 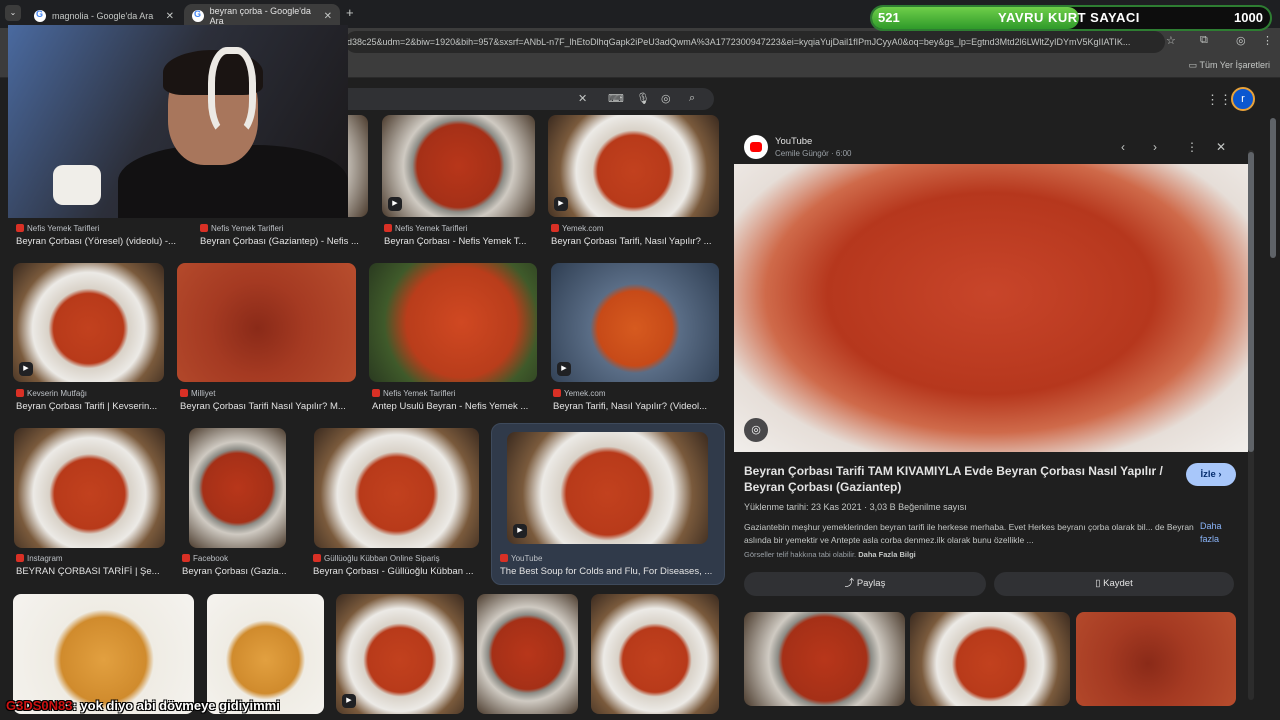 What do you see at coordinates (143, 705) in the screenshot?
I see `chat-overlay: G3DS0N83: yok diyo abi dövmeye gidiyimmi` at bounding box center [143, 705].